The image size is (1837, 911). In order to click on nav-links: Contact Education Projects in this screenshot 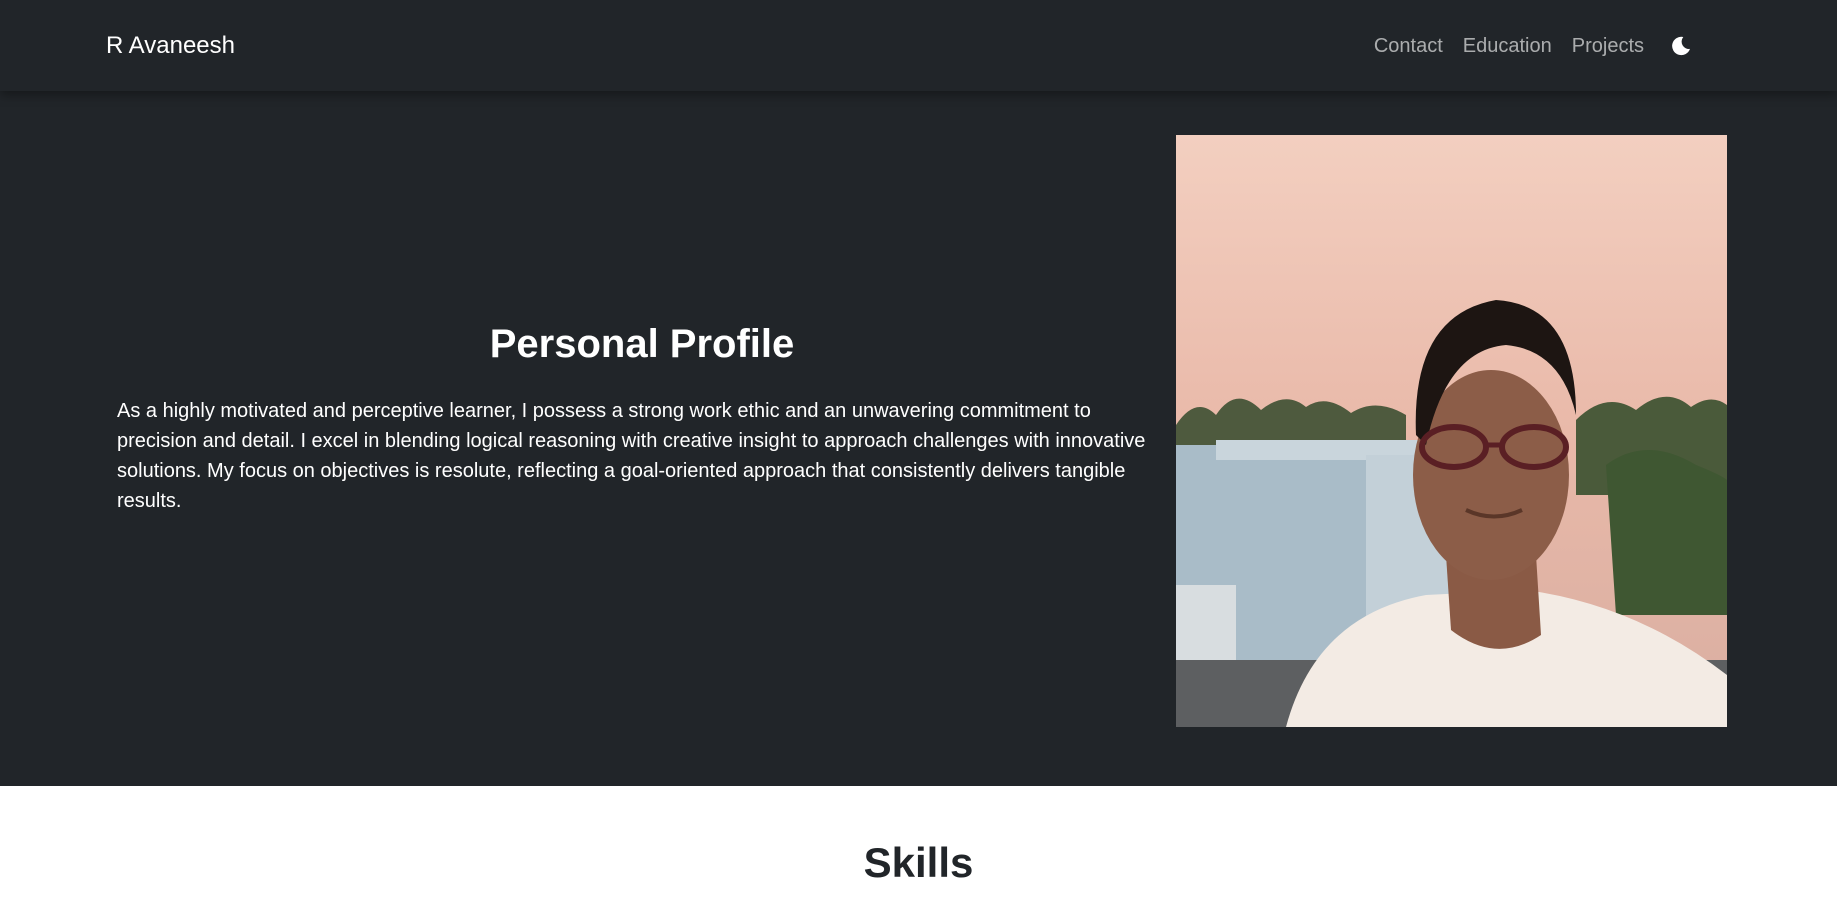, I will do `click(1534, 46)`.